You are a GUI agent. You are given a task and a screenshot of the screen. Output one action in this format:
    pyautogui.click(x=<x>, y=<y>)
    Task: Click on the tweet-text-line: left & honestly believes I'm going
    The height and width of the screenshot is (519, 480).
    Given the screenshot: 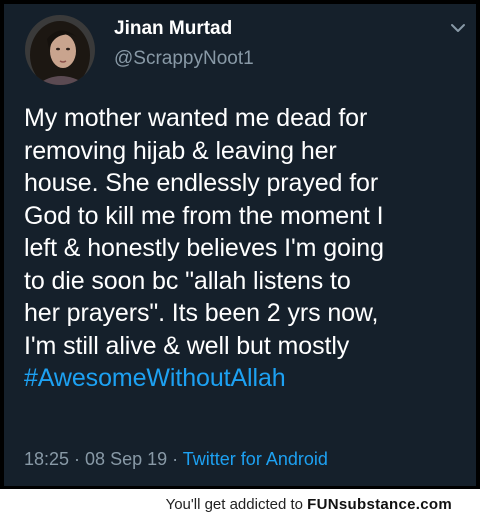 What is the action you would take?
    pyautogui.click(x=204, y=248)
    